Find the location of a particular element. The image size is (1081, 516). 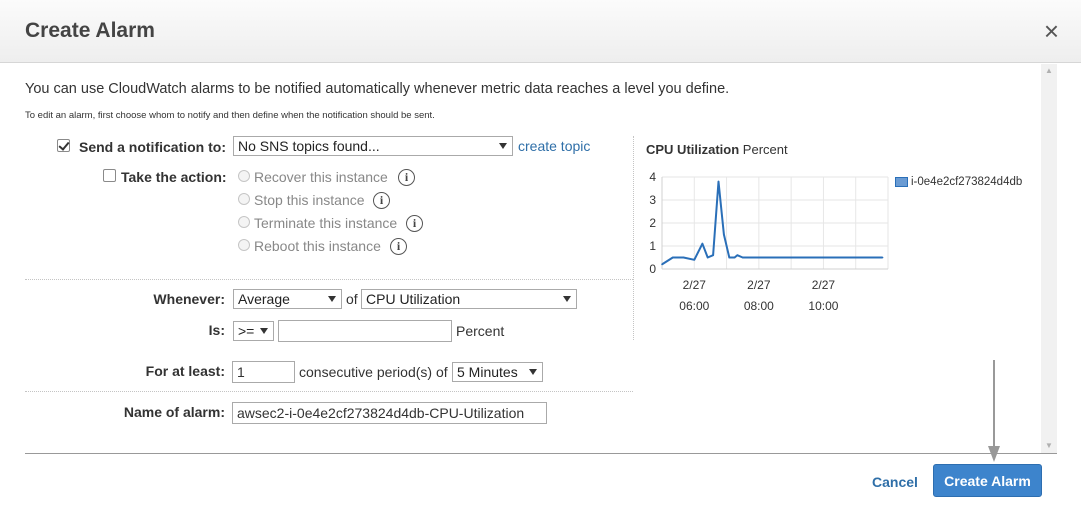

y-tick-label: 2 is located at coordinates (652, 223).